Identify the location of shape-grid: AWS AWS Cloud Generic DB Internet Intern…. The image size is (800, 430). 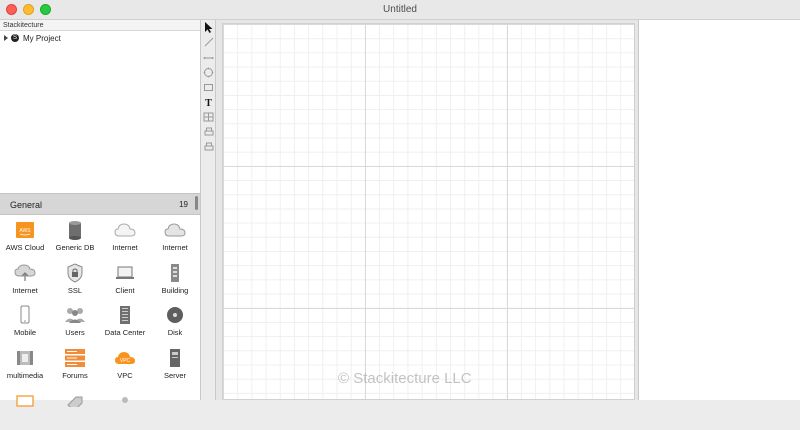
(100, 323).